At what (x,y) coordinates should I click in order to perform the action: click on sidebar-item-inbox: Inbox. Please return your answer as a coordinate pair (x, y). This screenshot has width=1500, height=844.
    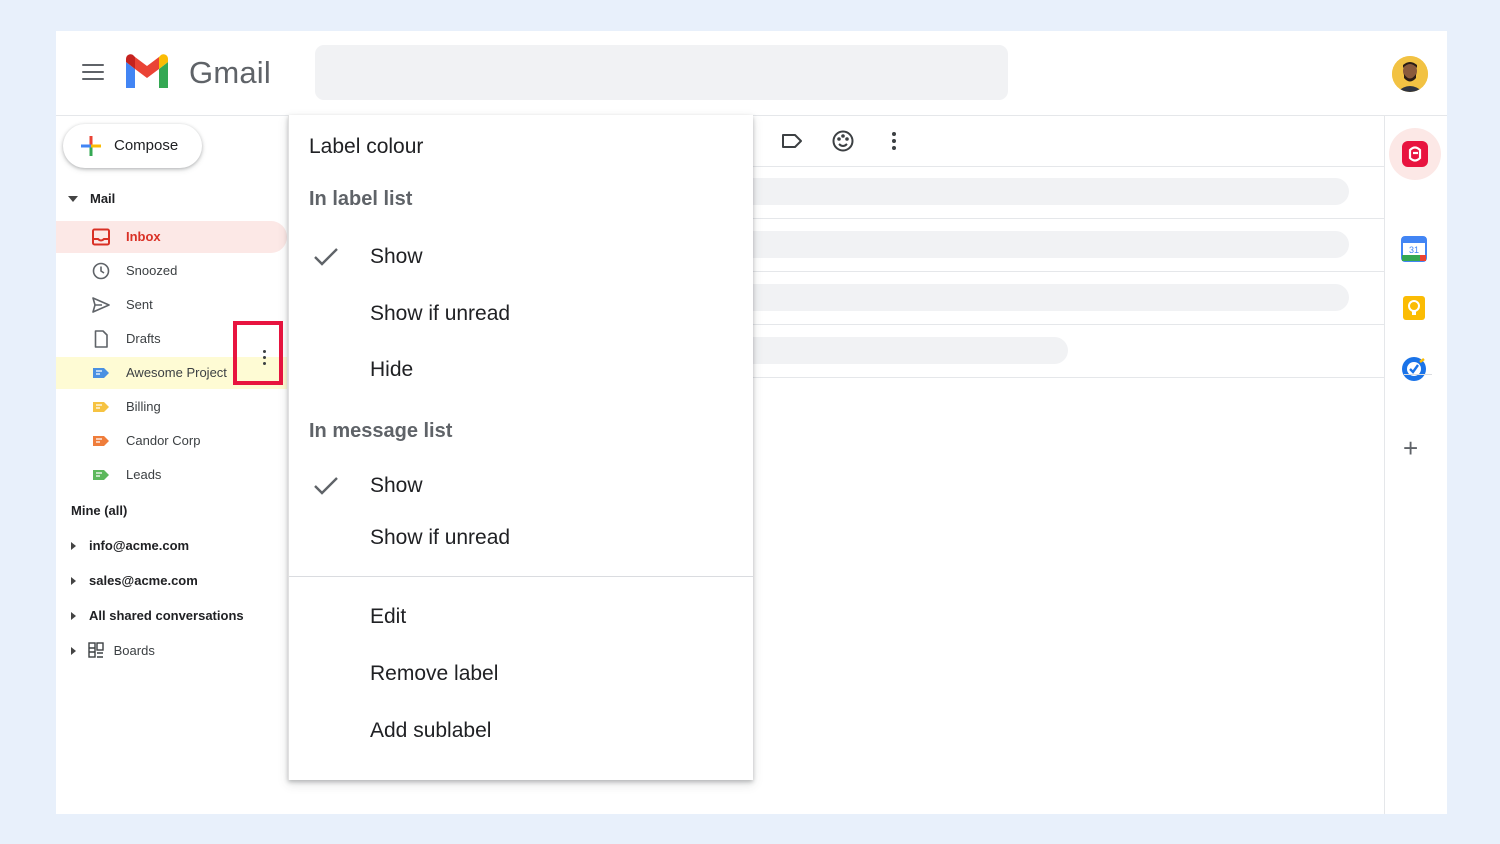
    Looking at the image, I should click on (171, 237).